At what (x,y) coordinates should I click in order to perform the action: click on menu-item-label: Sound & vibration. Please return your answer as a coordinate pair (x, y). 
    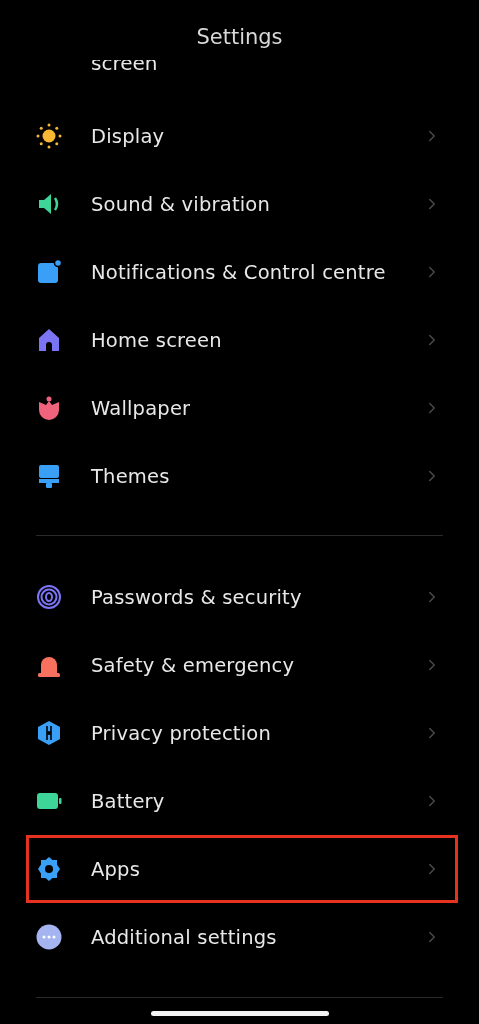
    Looking at the image, I should click on (181, 204).